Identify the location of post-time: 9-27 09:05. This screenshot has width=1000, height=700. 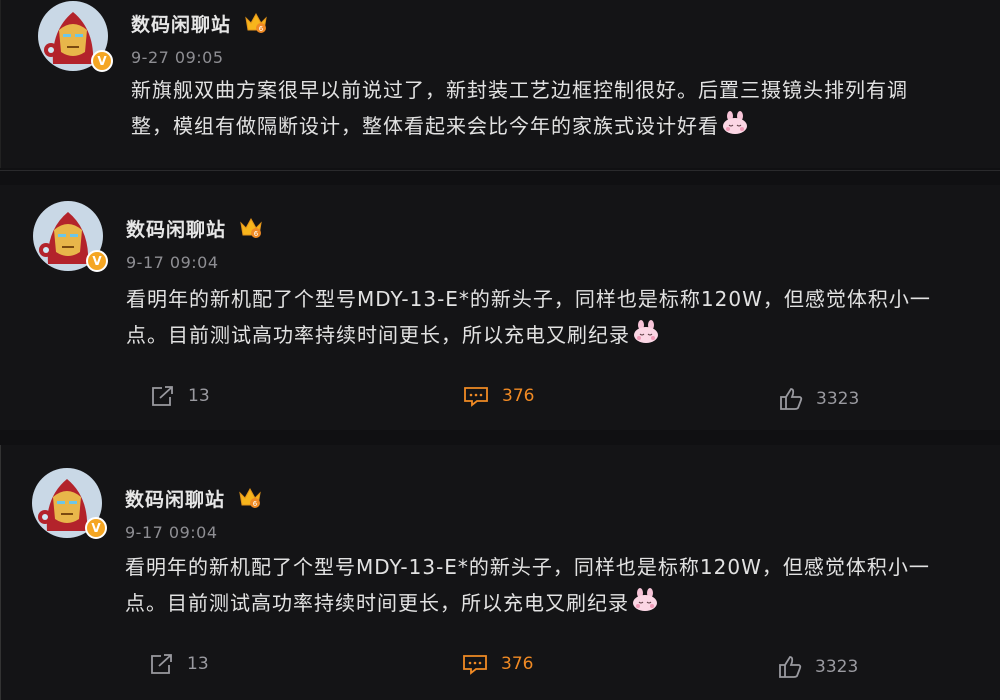
(177, 57).